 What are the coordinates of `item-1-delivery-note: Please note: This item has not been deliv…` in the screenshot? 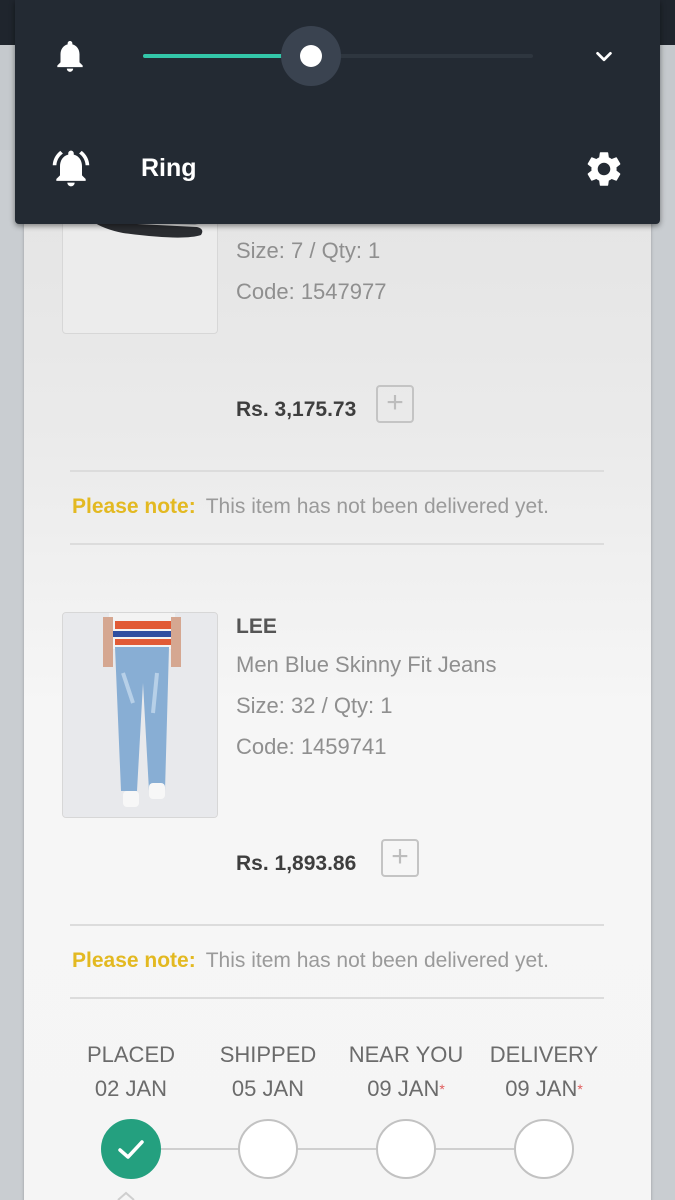 It's located at (310, 507).